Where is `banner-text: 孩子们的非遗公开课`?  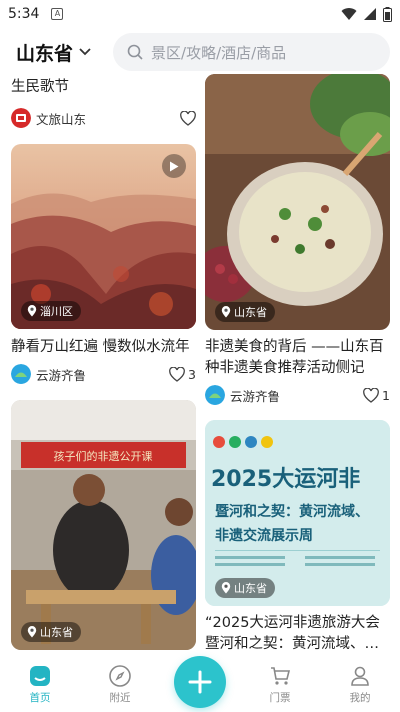
banner-text: 孩子们的非遗公开课 is located at coordinates (103, 456).